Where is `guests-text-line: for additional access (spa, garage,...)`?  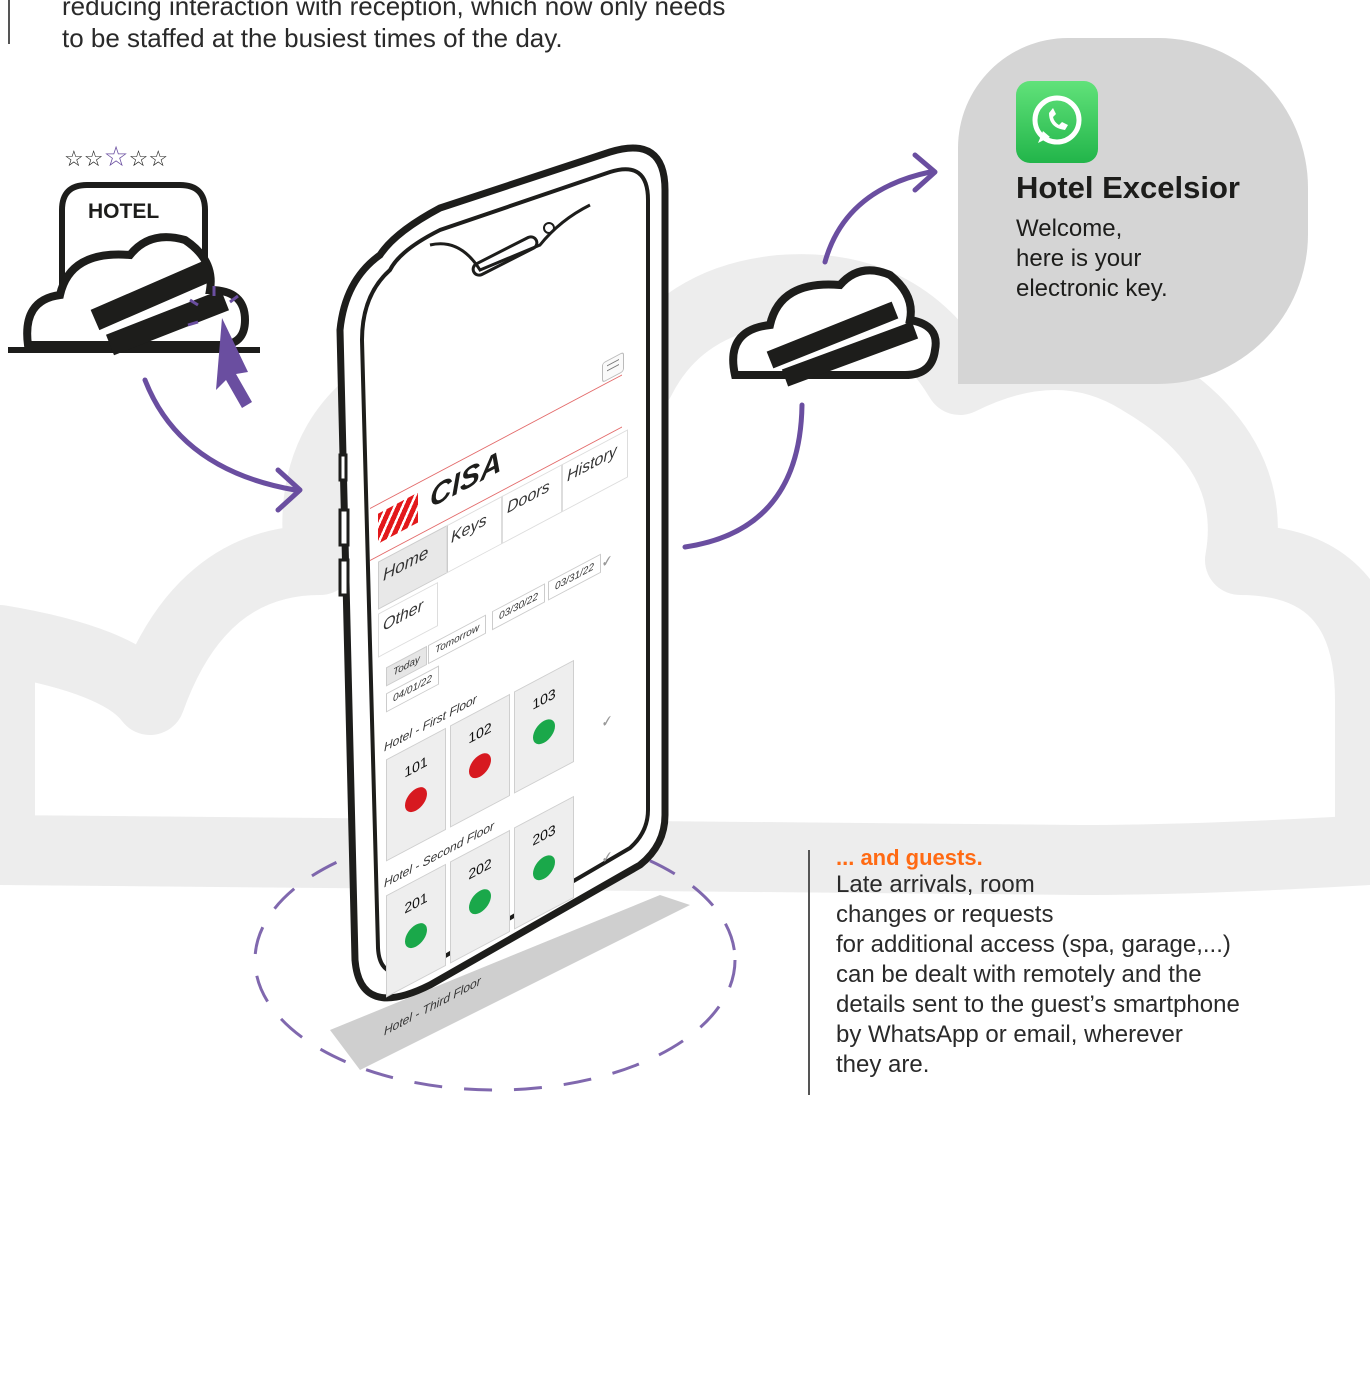 guests-text-line: for additional access (spa, garage,...) is located at coordinates (1033, 944).